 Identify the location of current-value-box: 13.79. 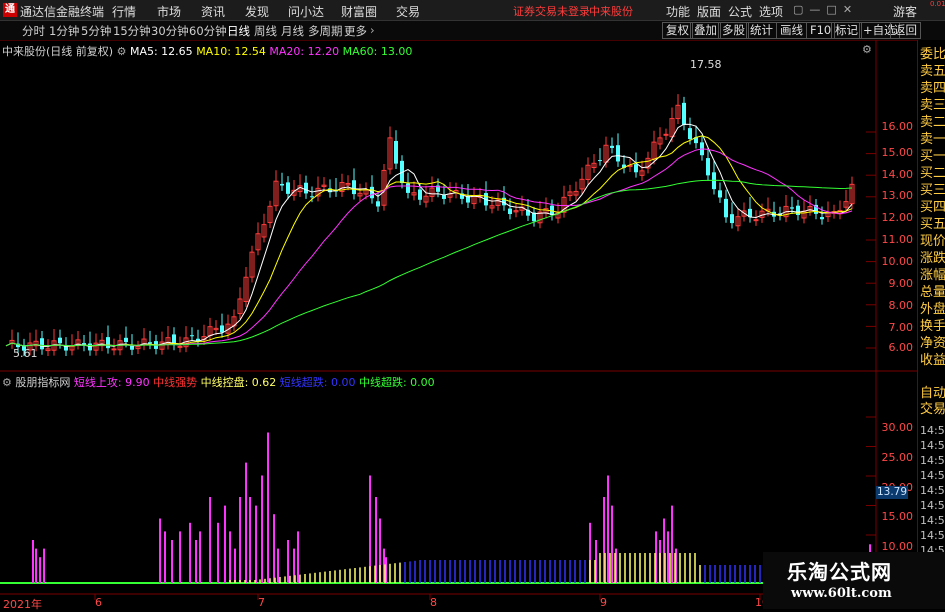
(892, 492).